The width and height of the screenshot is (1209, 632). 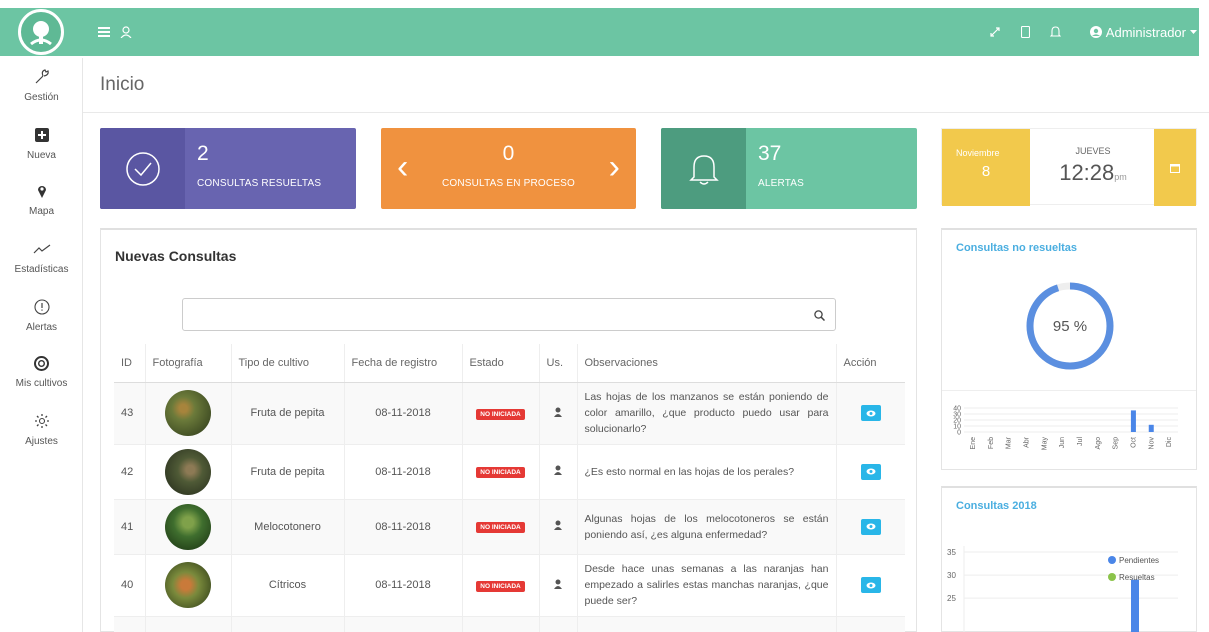 I want to click on x-tick-label: Feb, so click(x=991, y=443).